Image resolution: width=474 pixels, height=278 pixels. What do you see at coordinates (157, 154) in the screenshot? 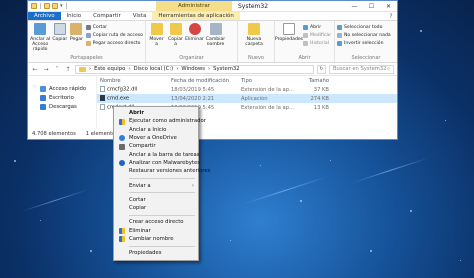
I see `menu-item-pin-taskbar: Anclar a la barra de tareas` at bounding box center [157, 154].